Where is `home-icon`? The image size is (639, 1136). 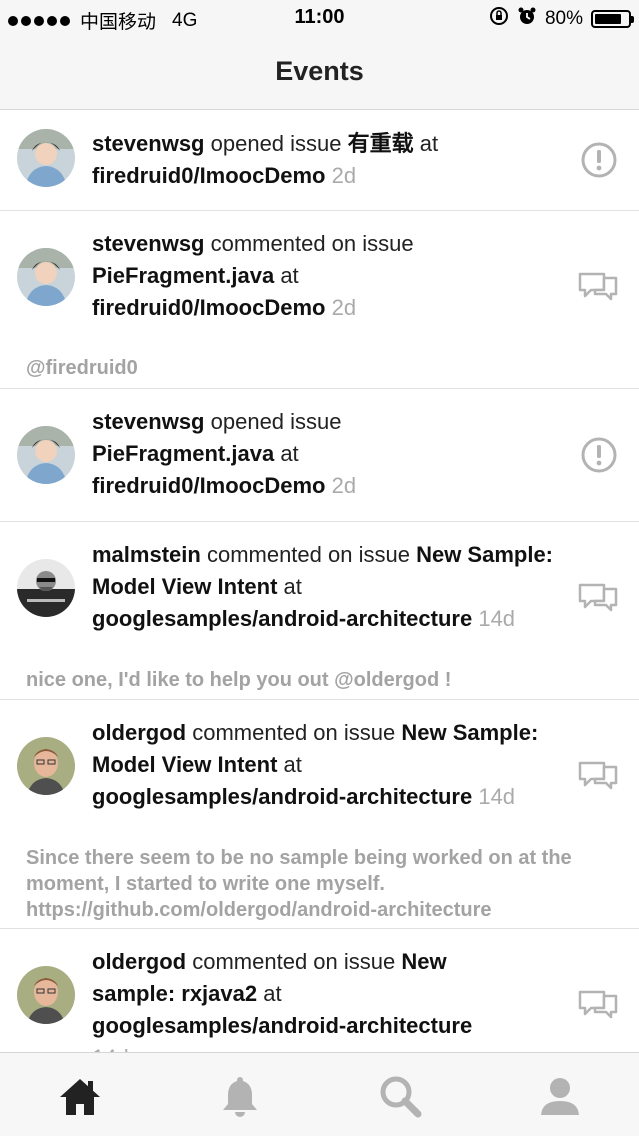 home-icon is located at coordinates (80, 1097).